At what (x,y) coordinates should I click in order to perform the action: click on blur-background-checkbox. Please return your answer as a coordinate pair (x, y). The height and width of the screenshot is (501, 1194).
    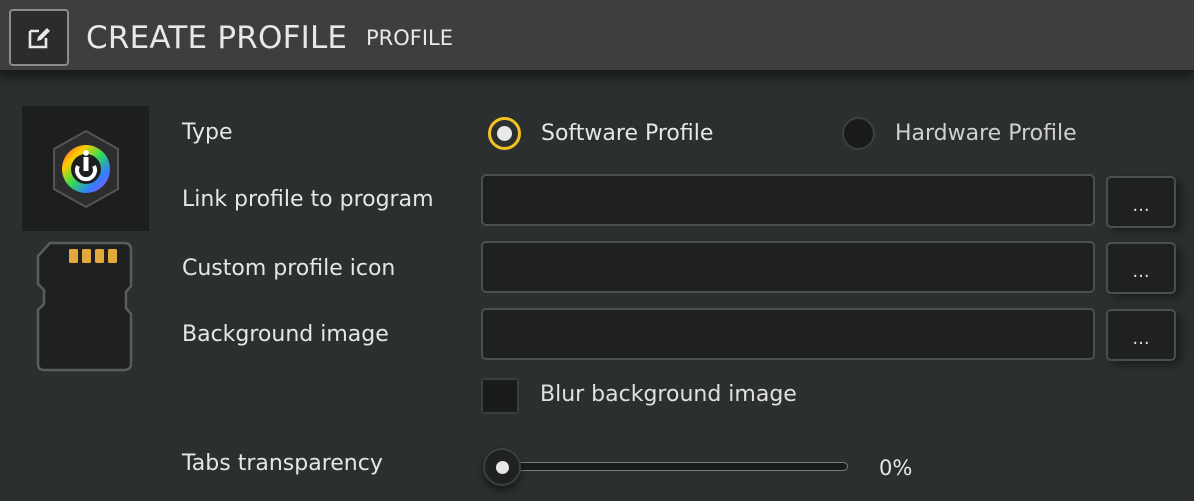
    Looking at the image, I should click on (500, 396).